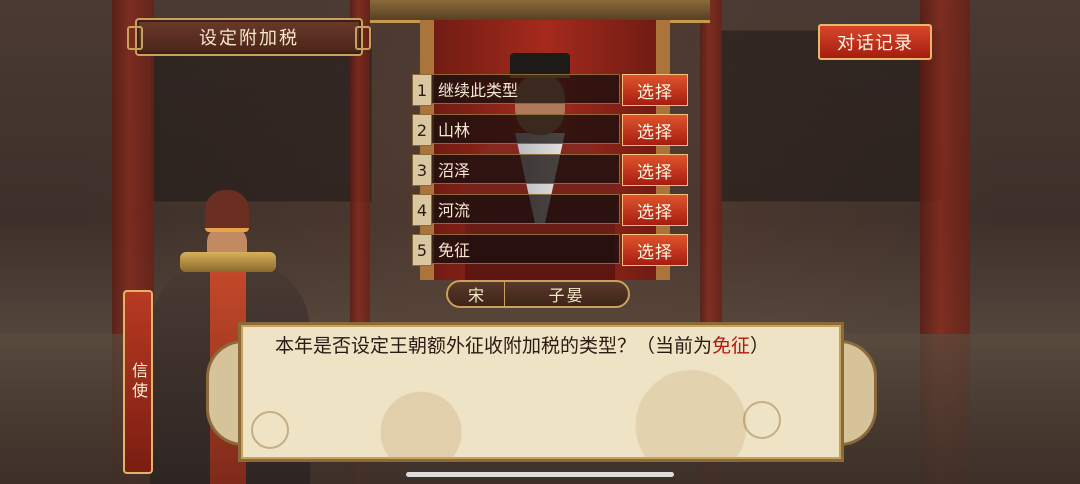 This screenshot has width=1080, height=484. What do you see at coordinates (875, 42) in the screenshot?
I see `dialog-log-button: 对话记录` at bounding box center [875, 42].